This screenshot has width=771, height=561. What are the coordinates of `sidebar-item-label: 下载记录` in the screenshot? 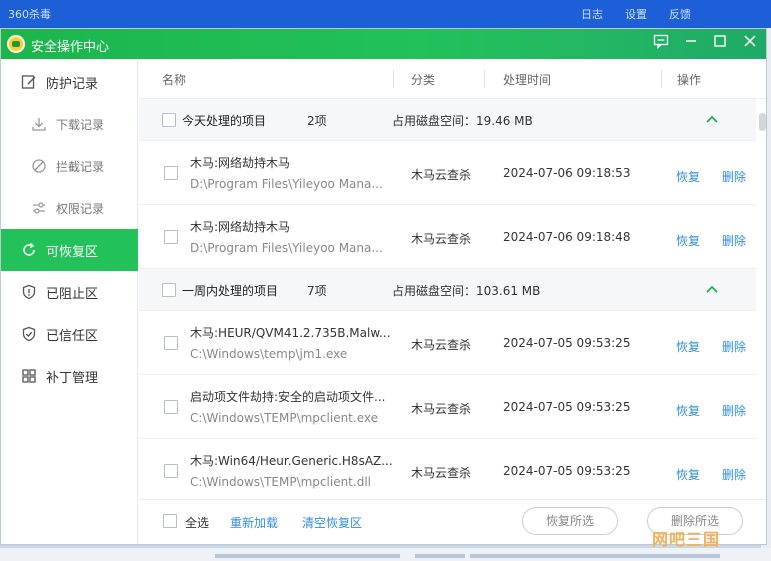 It's located at (80, 124).